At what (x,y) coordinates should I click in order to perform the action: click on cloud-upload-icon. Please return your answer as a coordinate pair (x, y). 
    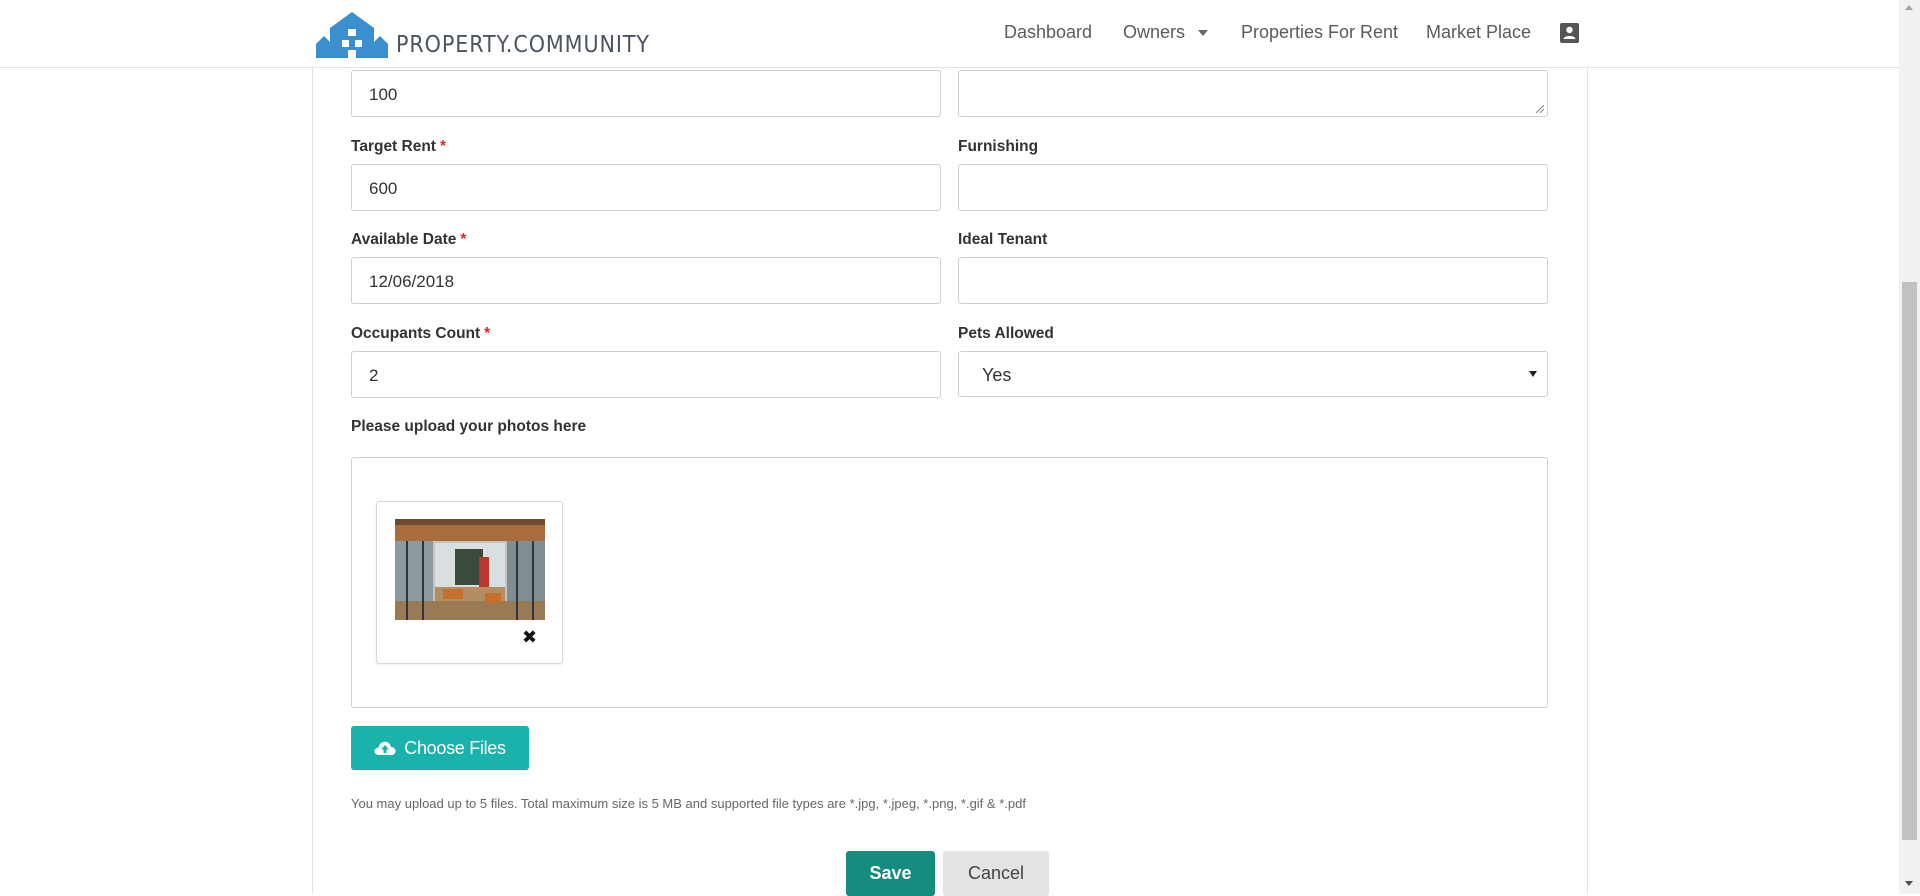
    Looking at the image, I should click on (385, 748).